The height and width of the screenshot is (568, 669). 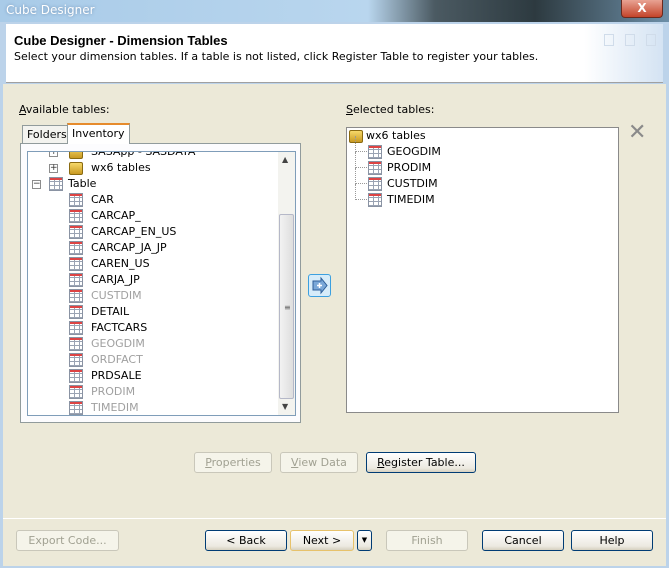 I want to click on selected-table-item: PRODIM, so click(x=472, y=164).